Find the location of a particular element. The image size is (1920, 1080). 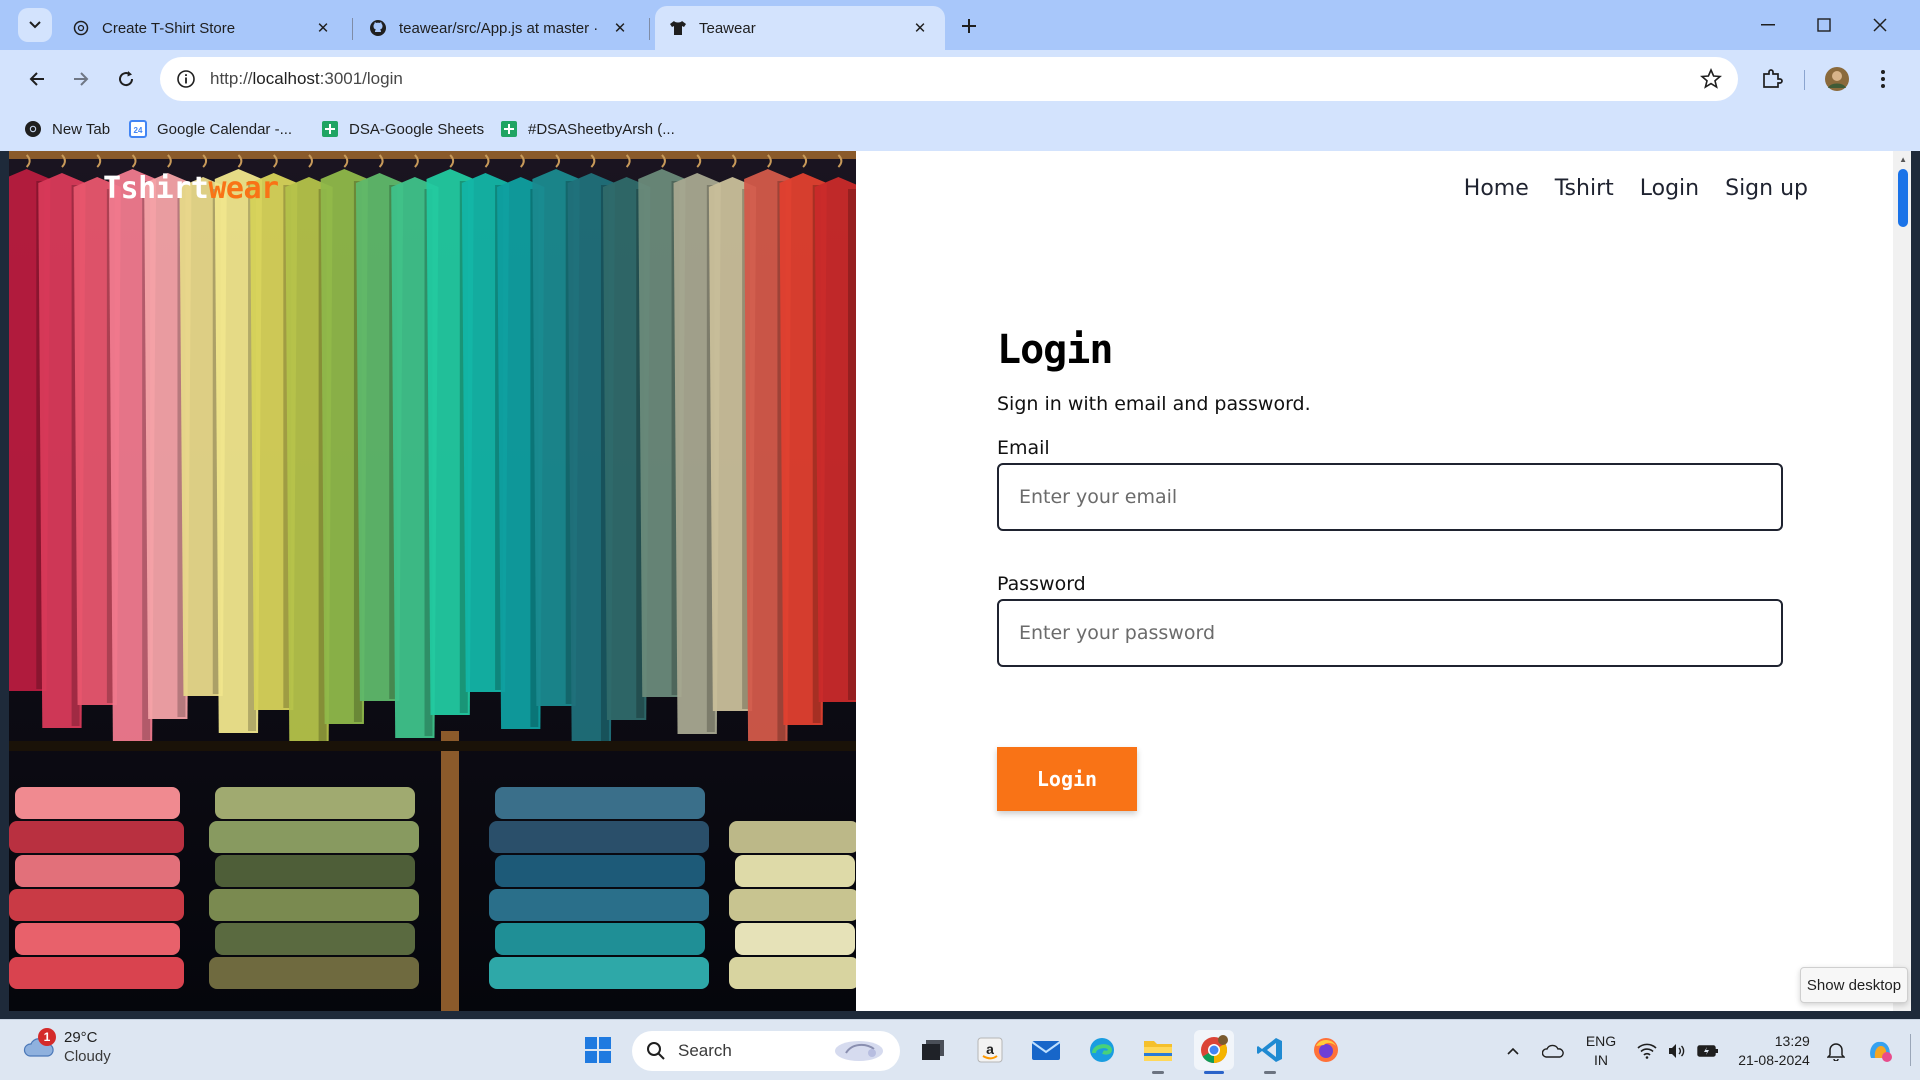

taskbar-vscode is located at coordinates (1270, 1052).